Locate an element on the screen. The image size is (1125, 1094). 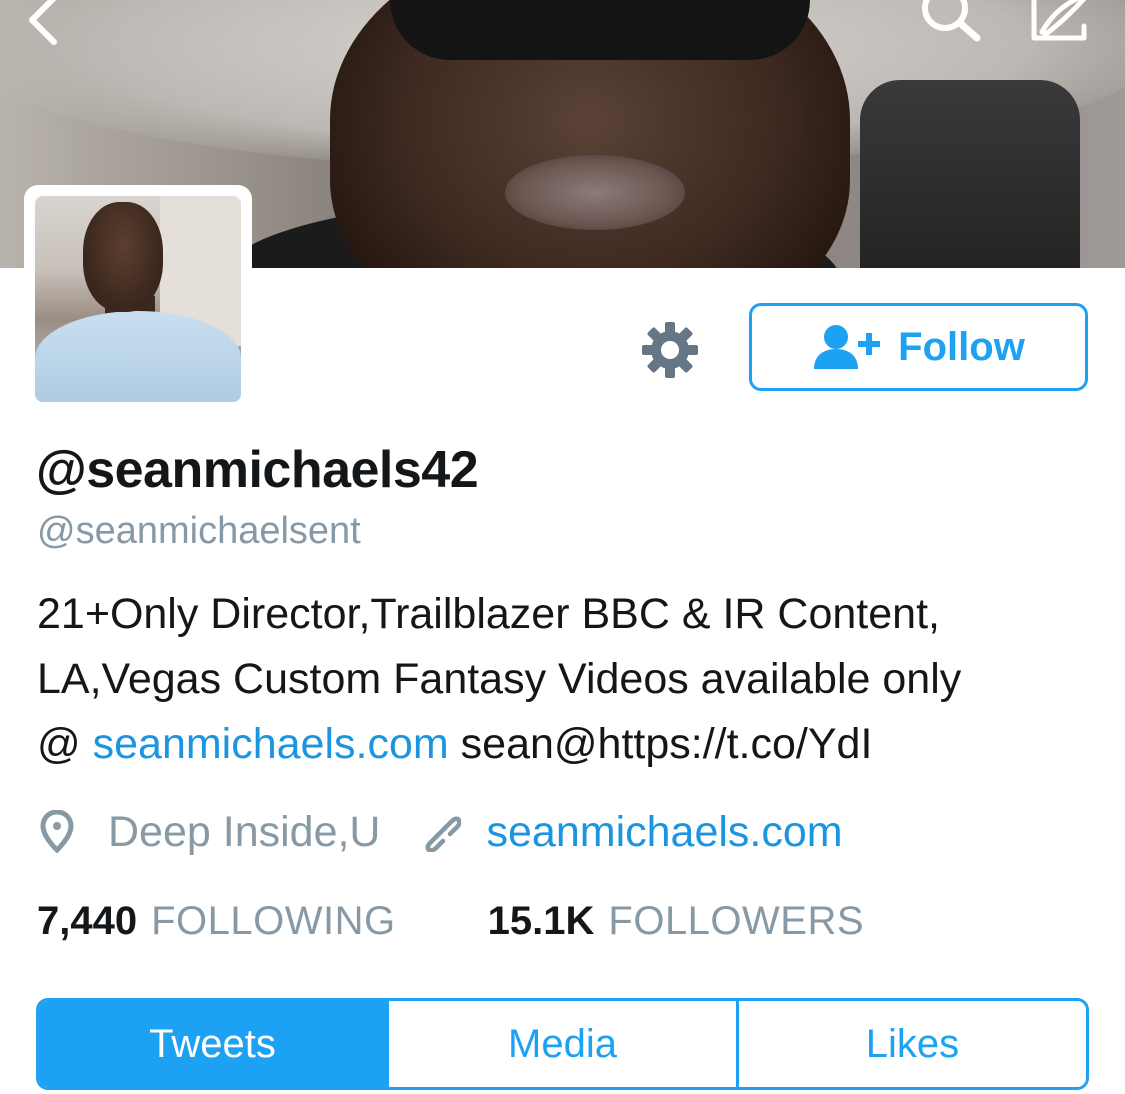
profile-meta: Deep Inside,U seanmichaels.com is located at coordinates (441, 832).